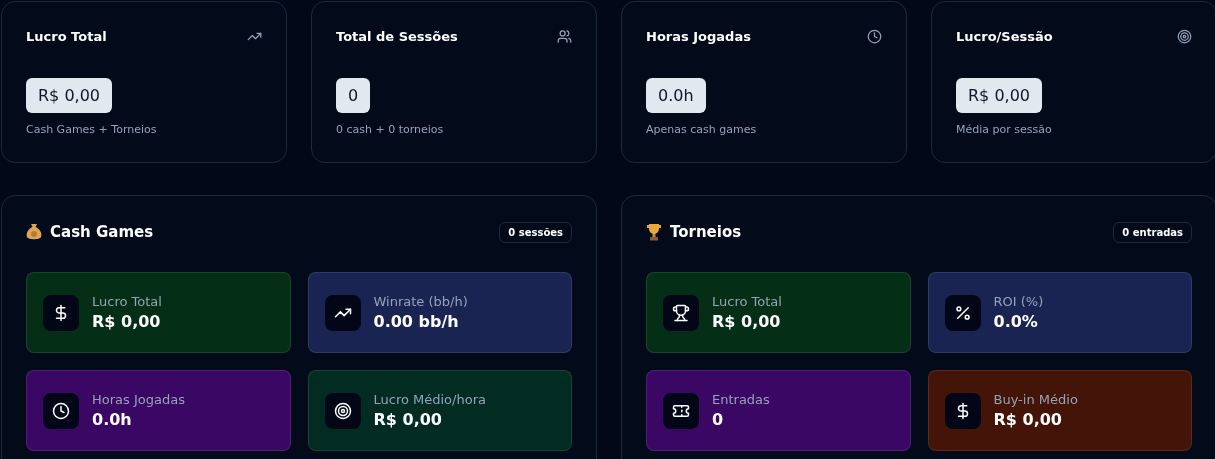  Describe the element at coordinates (1035, 399) in the screenshot. I see `stat-label: Buy-in Médio` at that location.